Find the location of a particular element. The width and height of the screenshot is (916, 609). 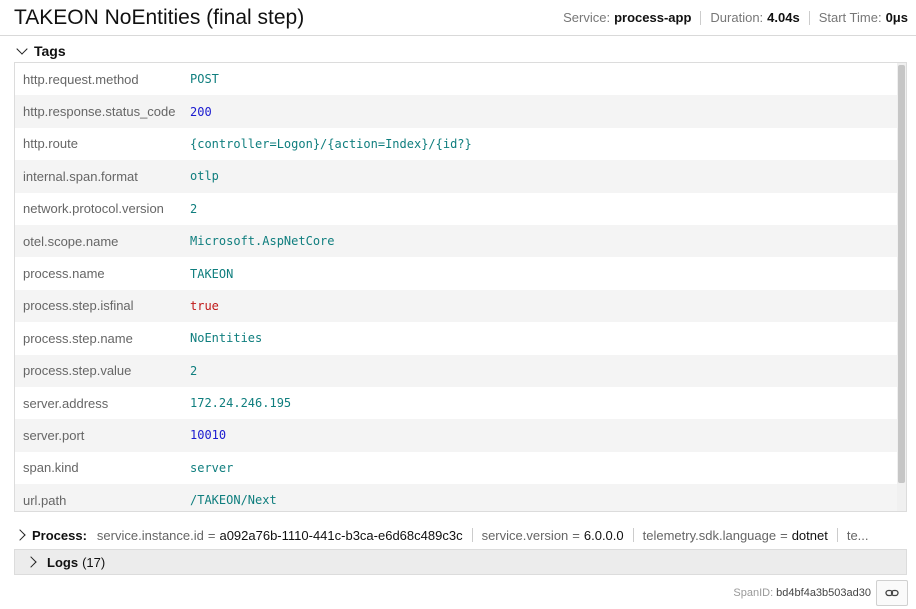

process-key: telemetry.sdk.language is located at coordinates (709, 535).